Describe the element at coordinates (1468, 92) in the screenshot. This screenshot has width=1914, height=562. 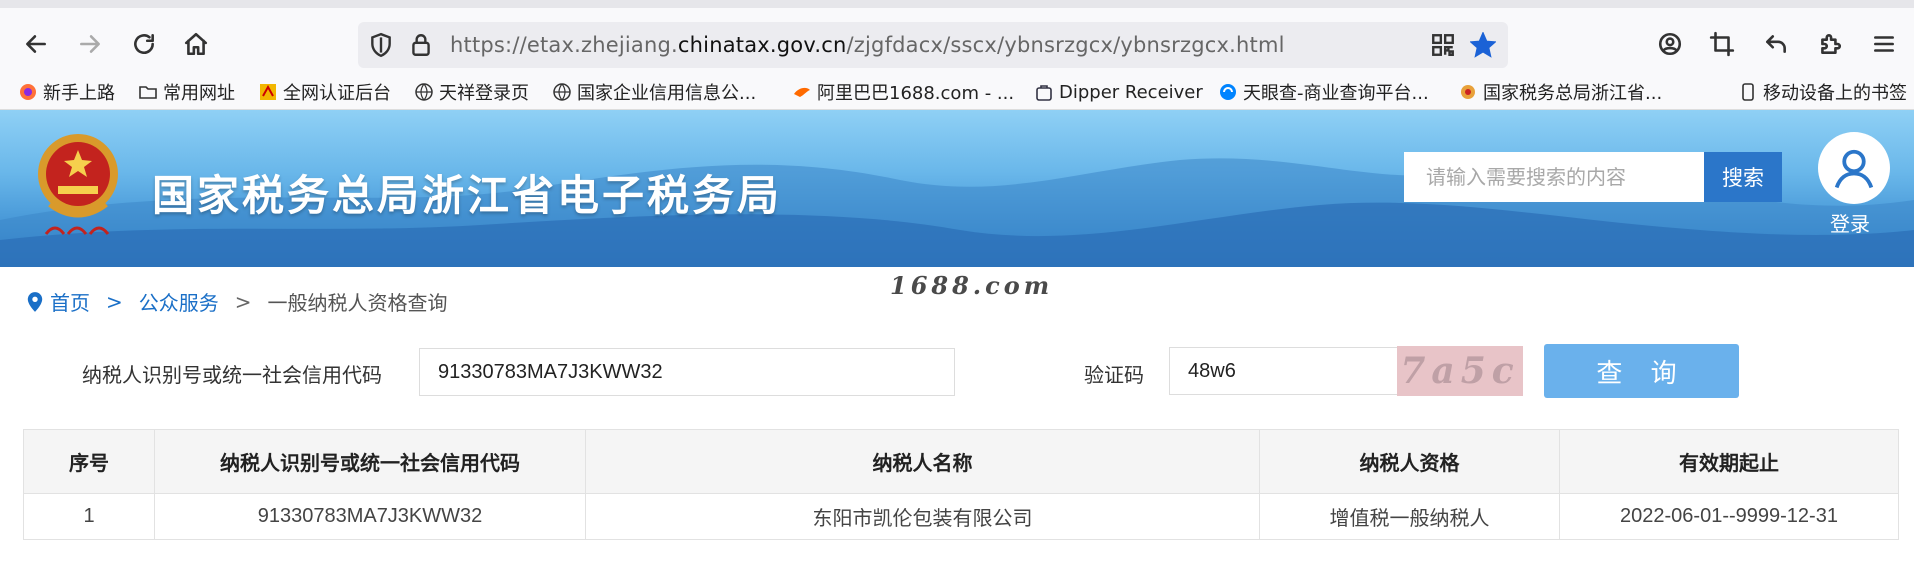
I see `tax-icon` at that location.